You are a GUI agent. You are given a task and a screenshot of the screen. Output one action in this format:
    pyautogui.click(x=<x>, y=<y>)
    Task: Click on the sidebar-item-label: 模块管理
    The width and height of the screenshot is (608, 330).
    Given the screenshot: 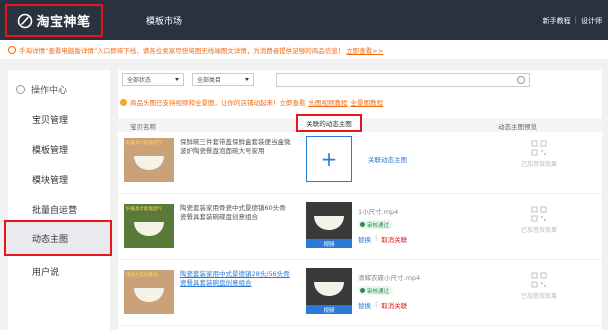 What is the action you would take?
    pyautogui.click(x=50, y=180)
    